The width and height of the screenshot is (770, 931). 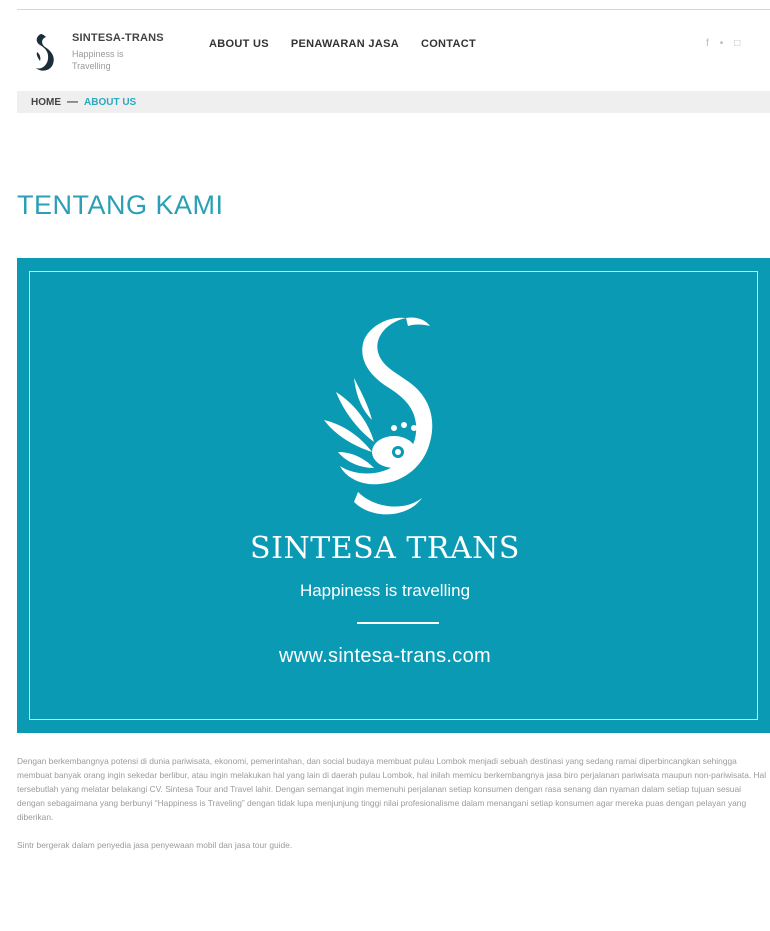 What do you see at coordinates (118, 38) in the screenshot?
I see `brand-name: SINTESA-TRANS` at bounding box center [118, 38].